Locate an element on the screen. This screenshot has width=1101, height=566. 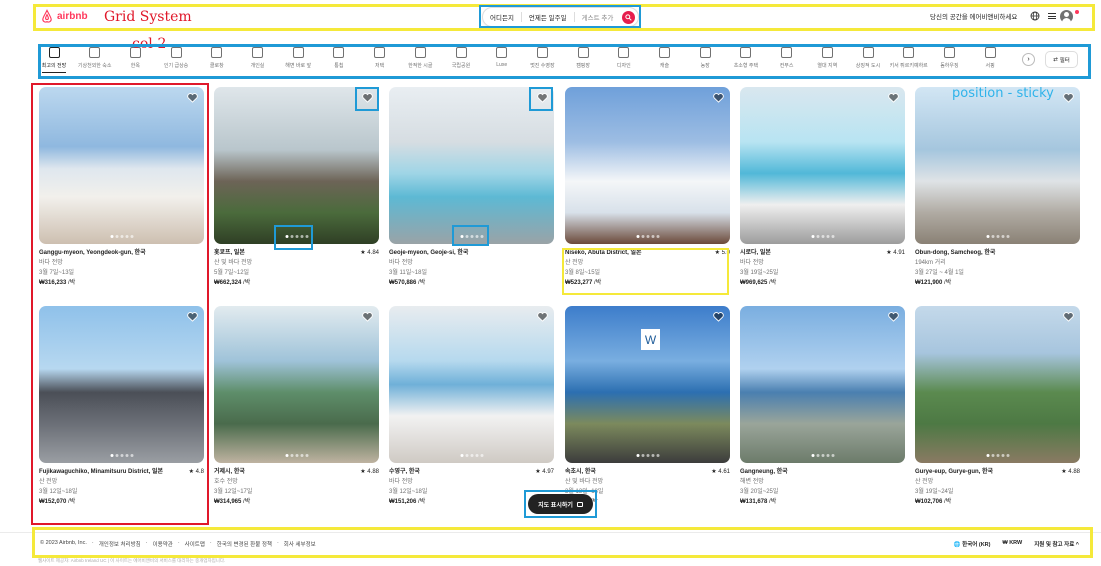
category-tab: 클로창 is located at coordinates (217, 58).